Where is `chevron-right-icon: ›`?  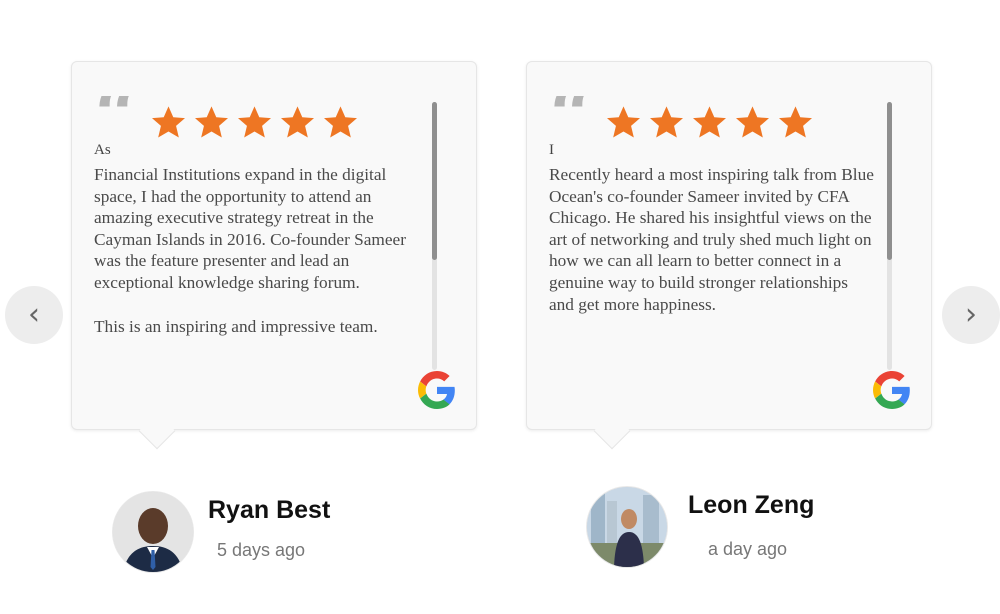
chevron-right-icon: › is located at coordinates (971, 314).